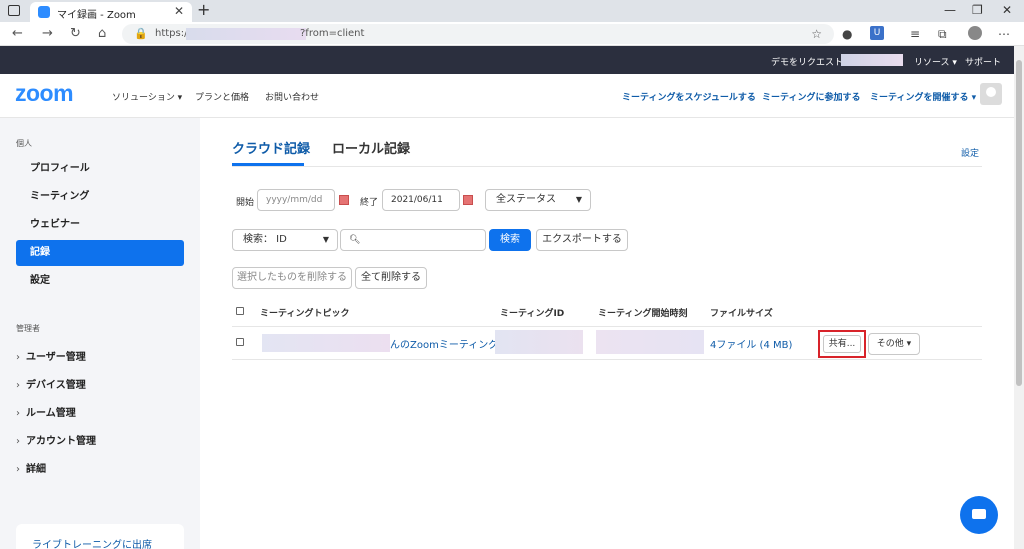  What do you see at coordinates (950, 10) in the screenshot?
I see `minimize-icon: —` at bounding box center [950, 10].